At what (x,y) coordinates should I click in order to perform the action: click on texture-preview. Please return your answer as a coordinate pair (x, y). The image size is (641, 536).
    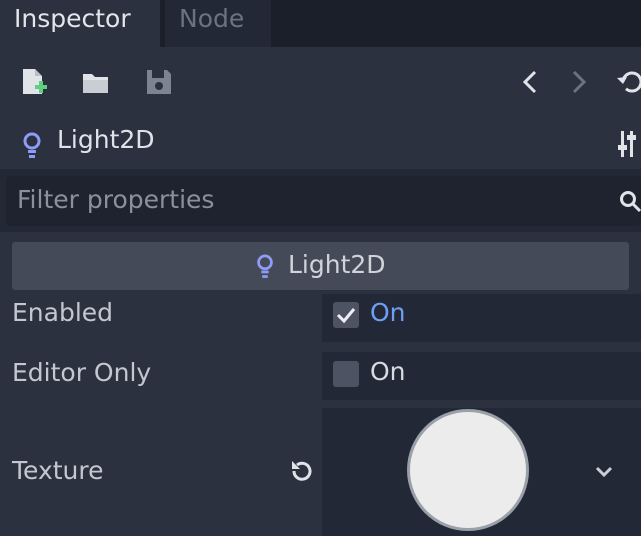
    Looking at the image, I should click on (468, 470).